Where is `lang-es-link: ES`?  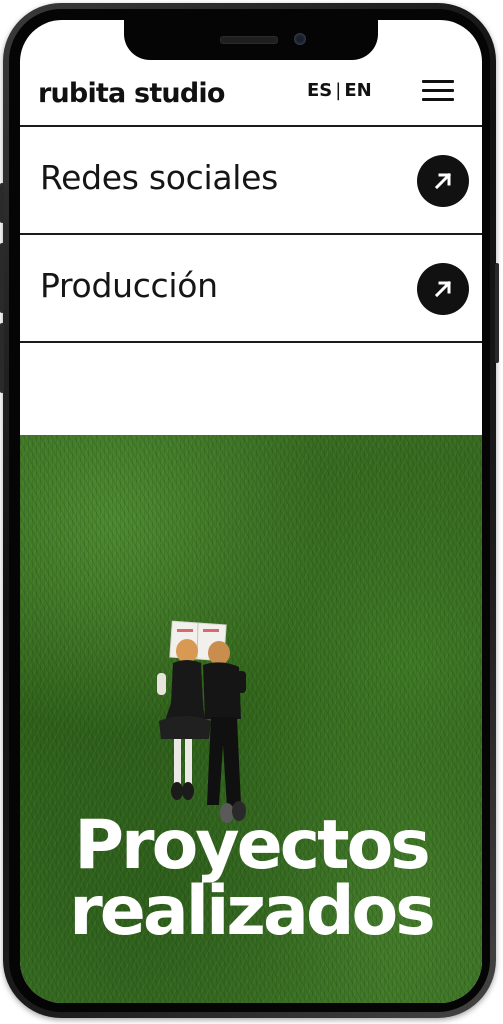
lang-es-link: ES is located at coordinates (319, 90).